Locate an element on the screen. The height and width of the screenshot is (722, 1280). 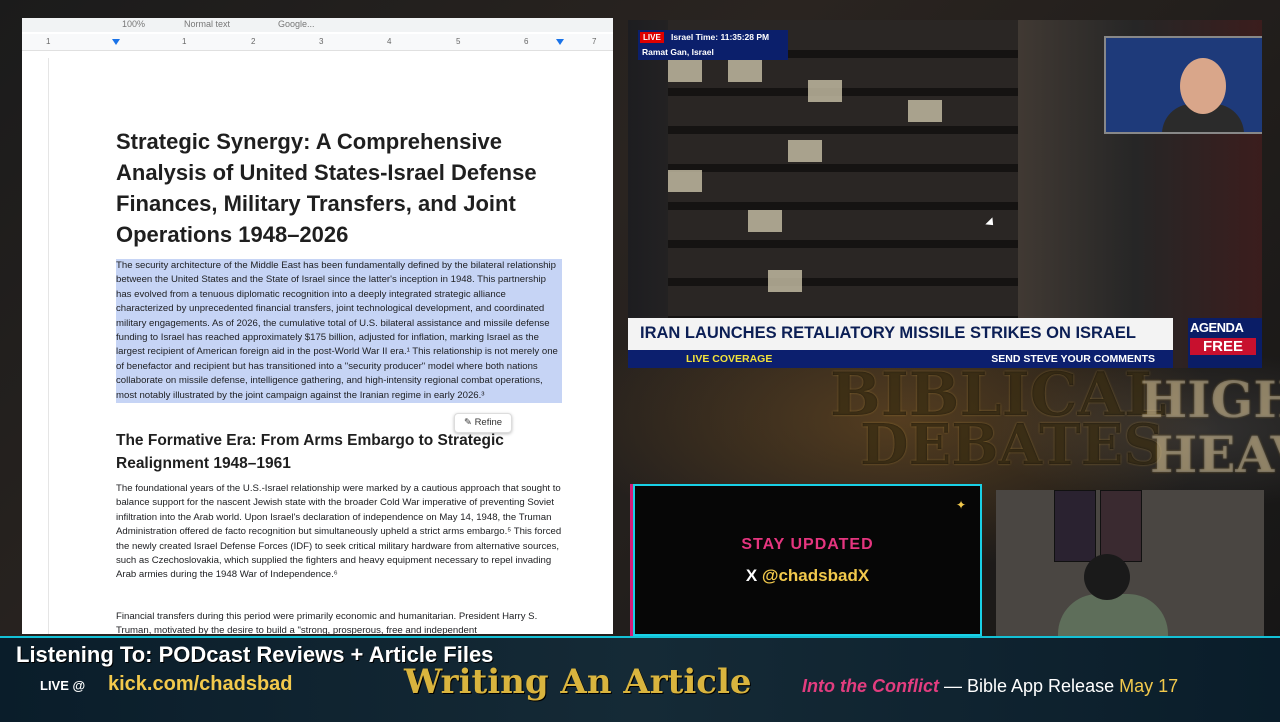
social-handle: X @chadsbadX is located at coordinates (807, 576).